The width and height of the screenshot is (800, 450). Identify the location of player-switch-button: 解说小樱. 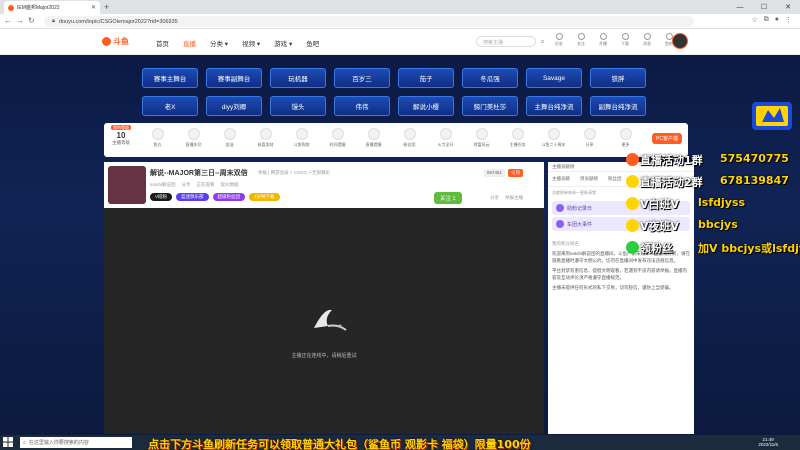
(426, 106).